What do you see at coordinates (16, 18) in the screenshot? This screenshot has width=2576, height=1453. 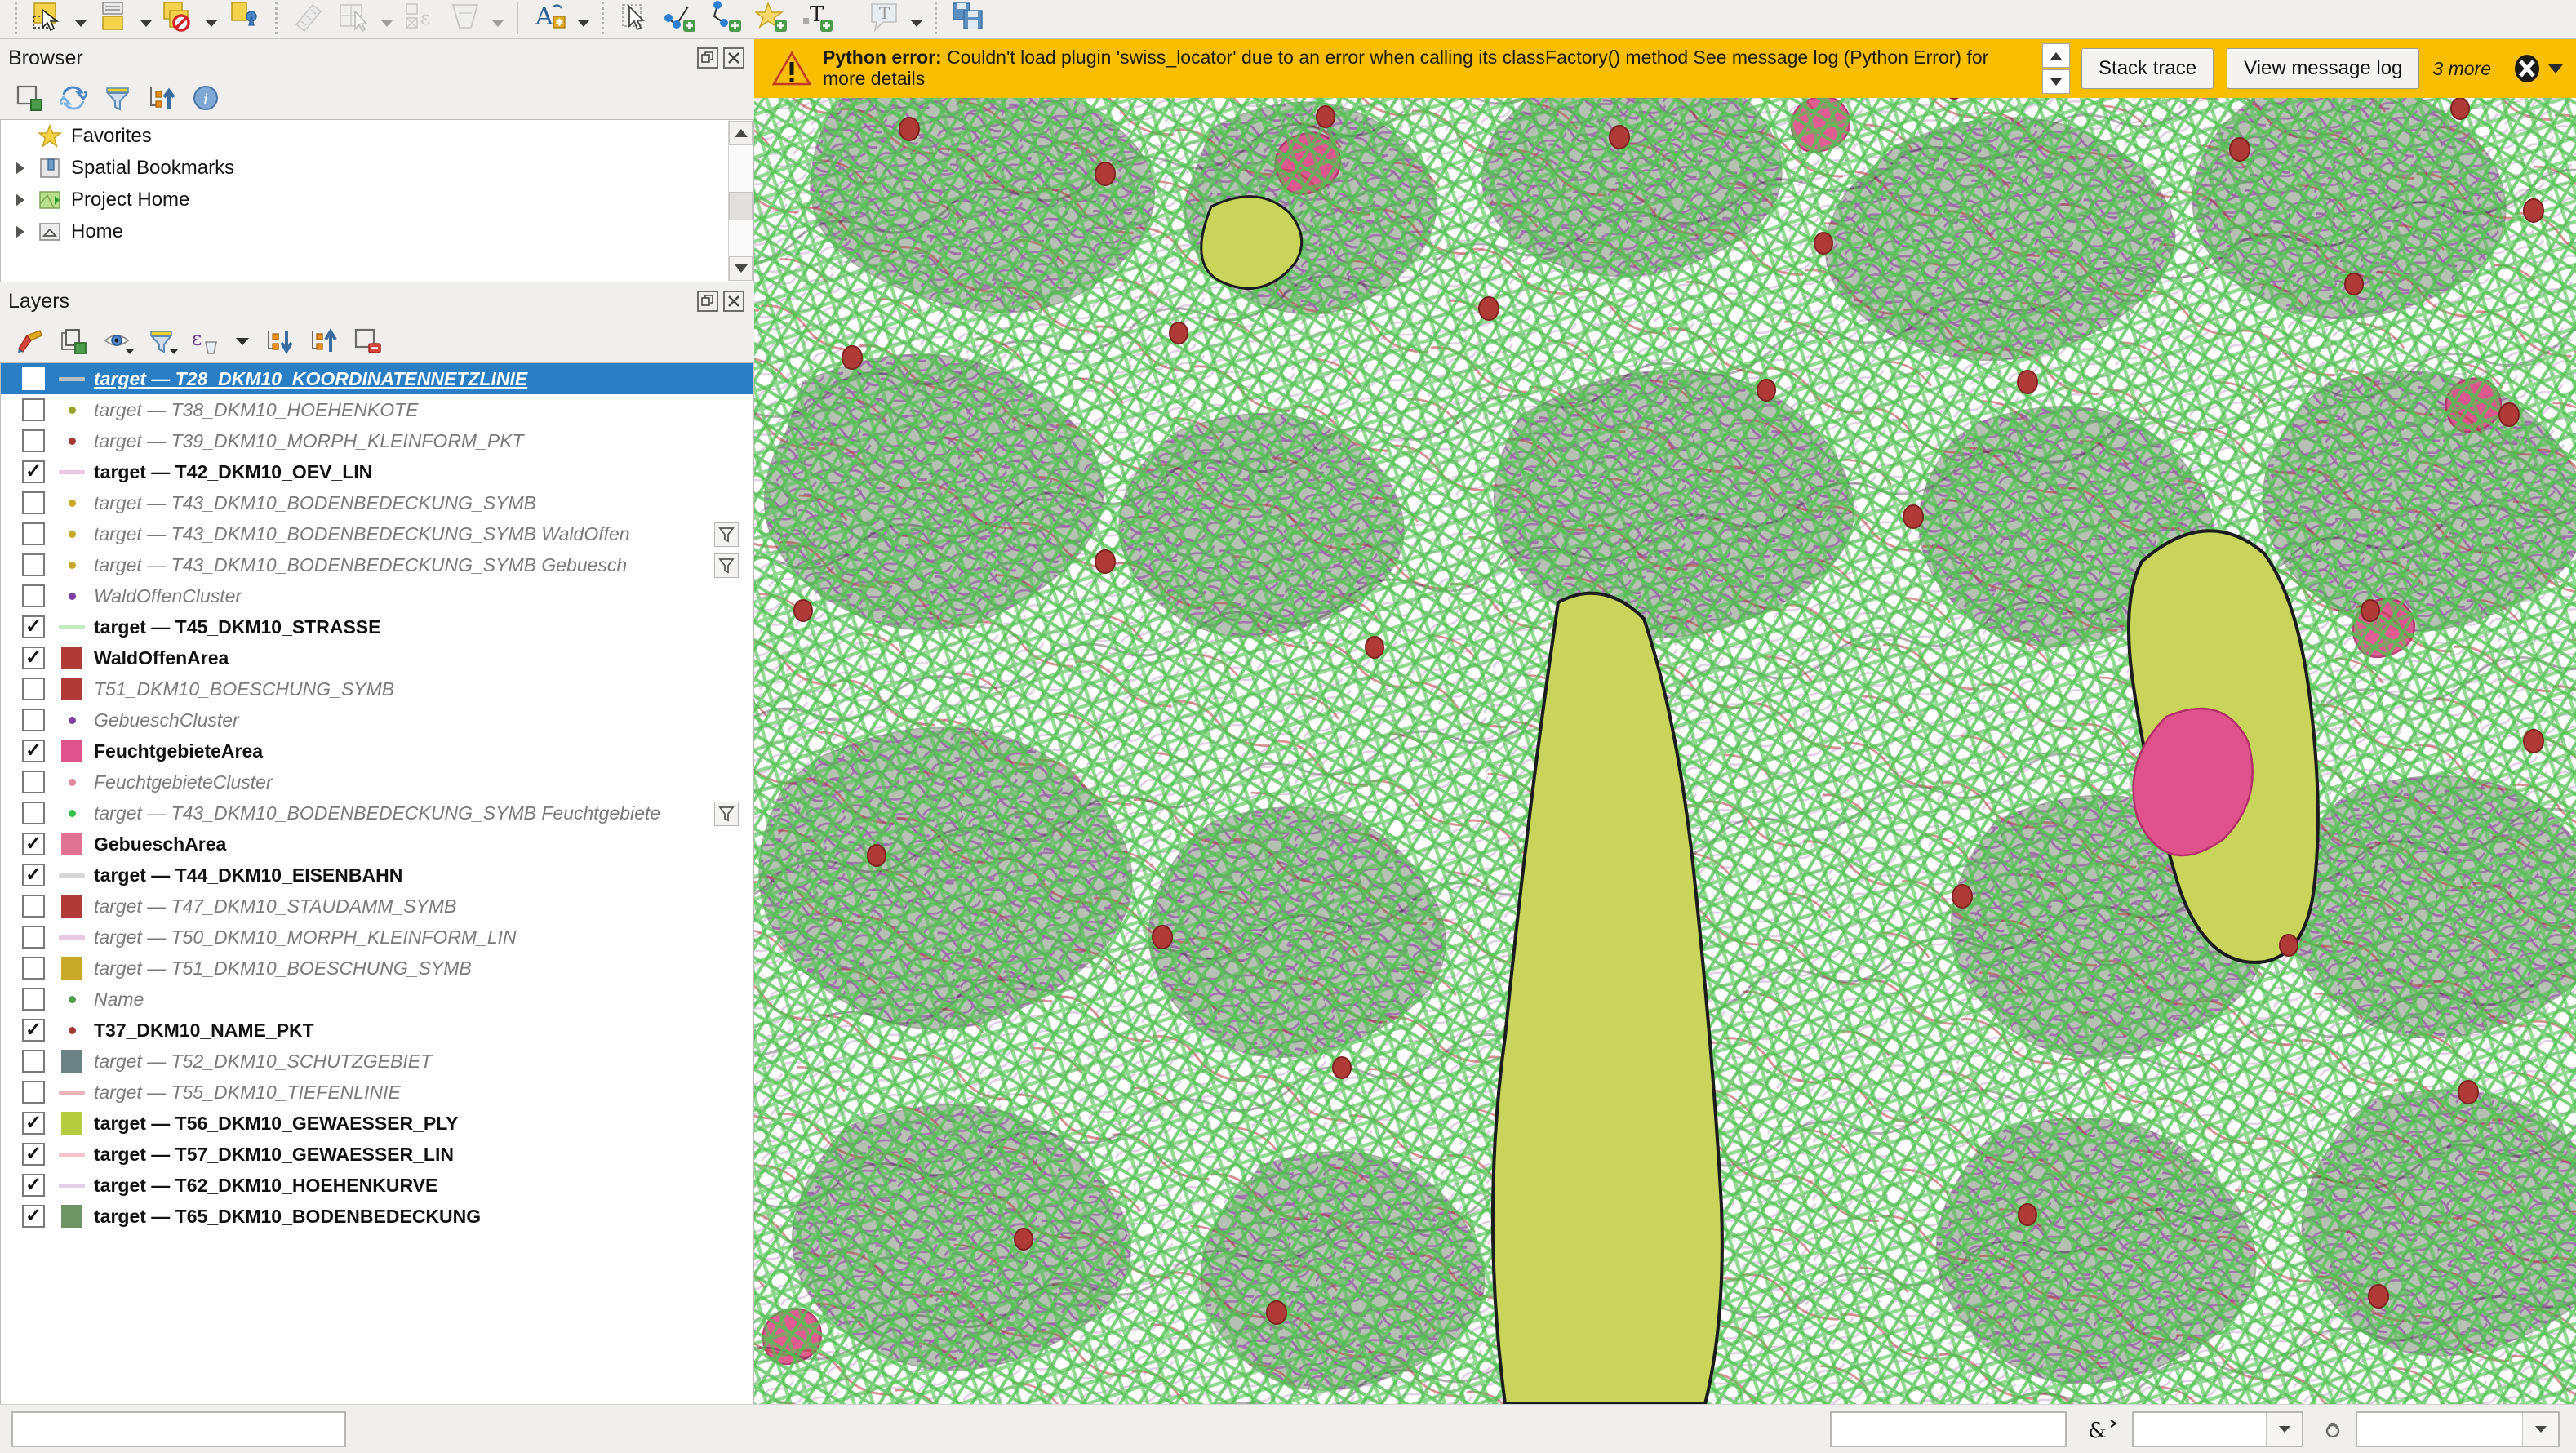 I see `toolbar-handle` at bounding box center [16, 18].